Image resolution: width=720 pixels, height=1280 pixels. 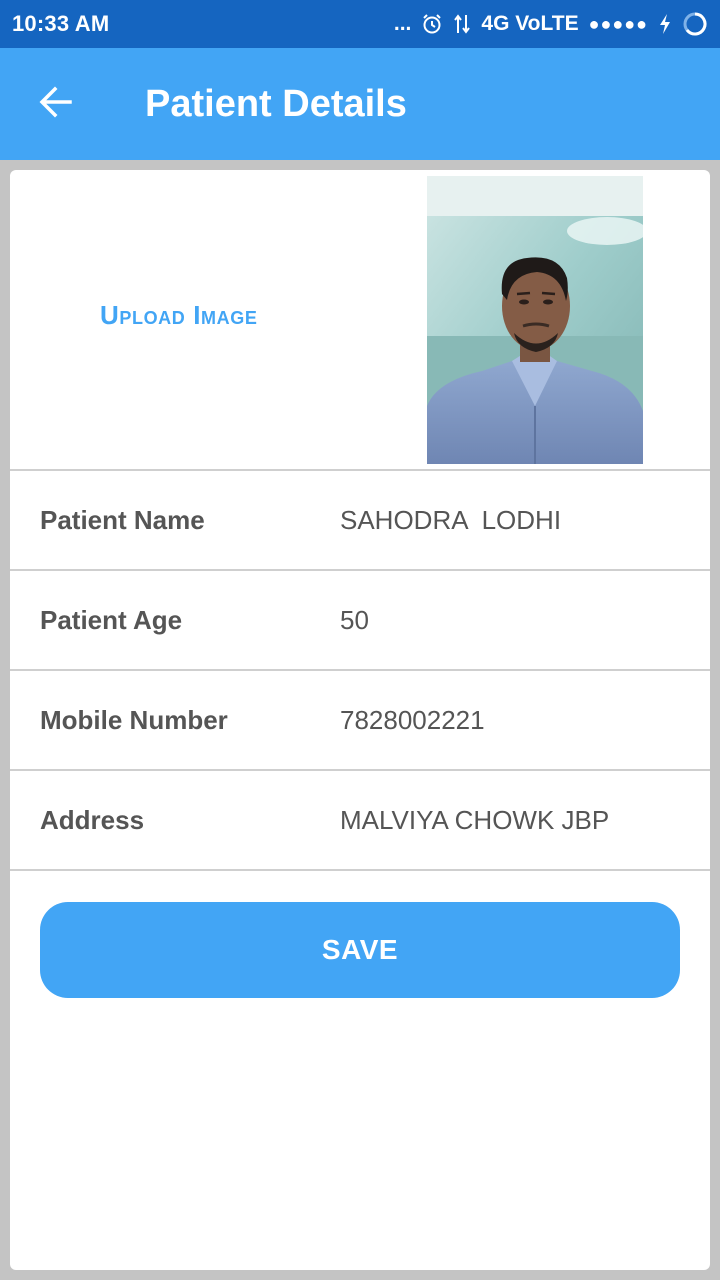 What do you see at coordinates (92, 819) in the screenshot?
I see `address-label: Address` at bounding box center [92, 819].